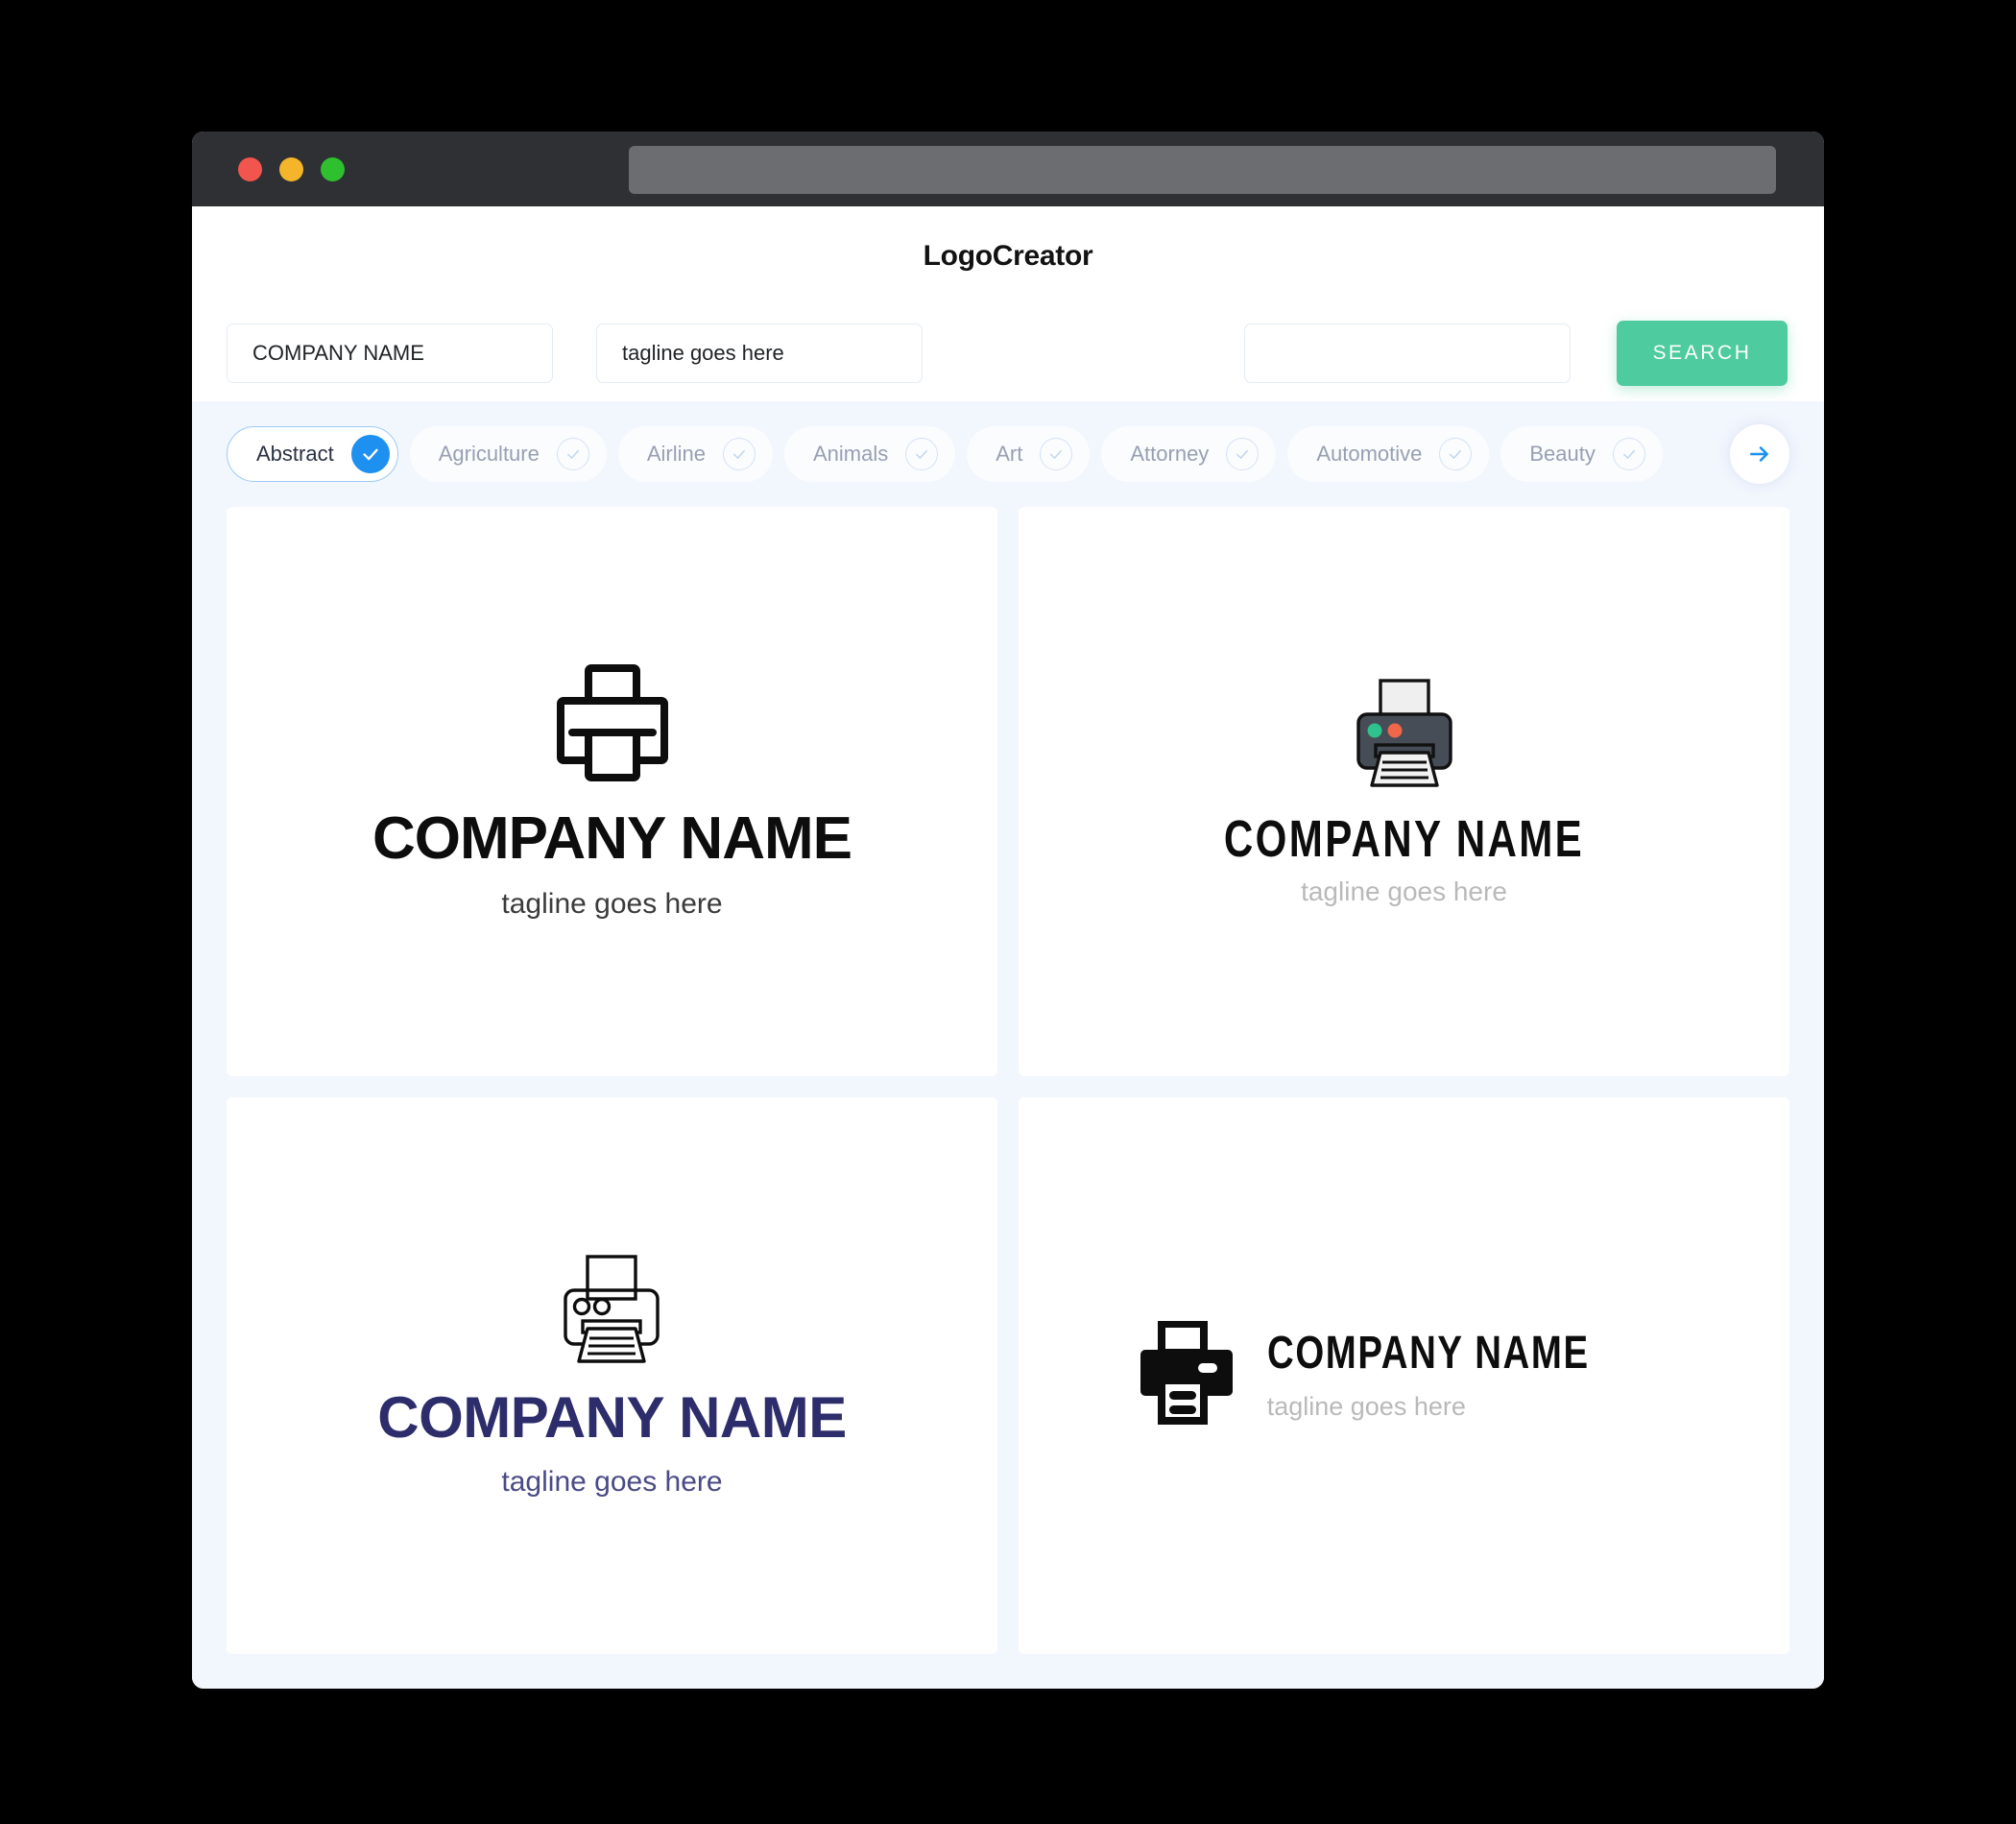  I want to click on category-chip-label: Attorney, so click(1170, 454).